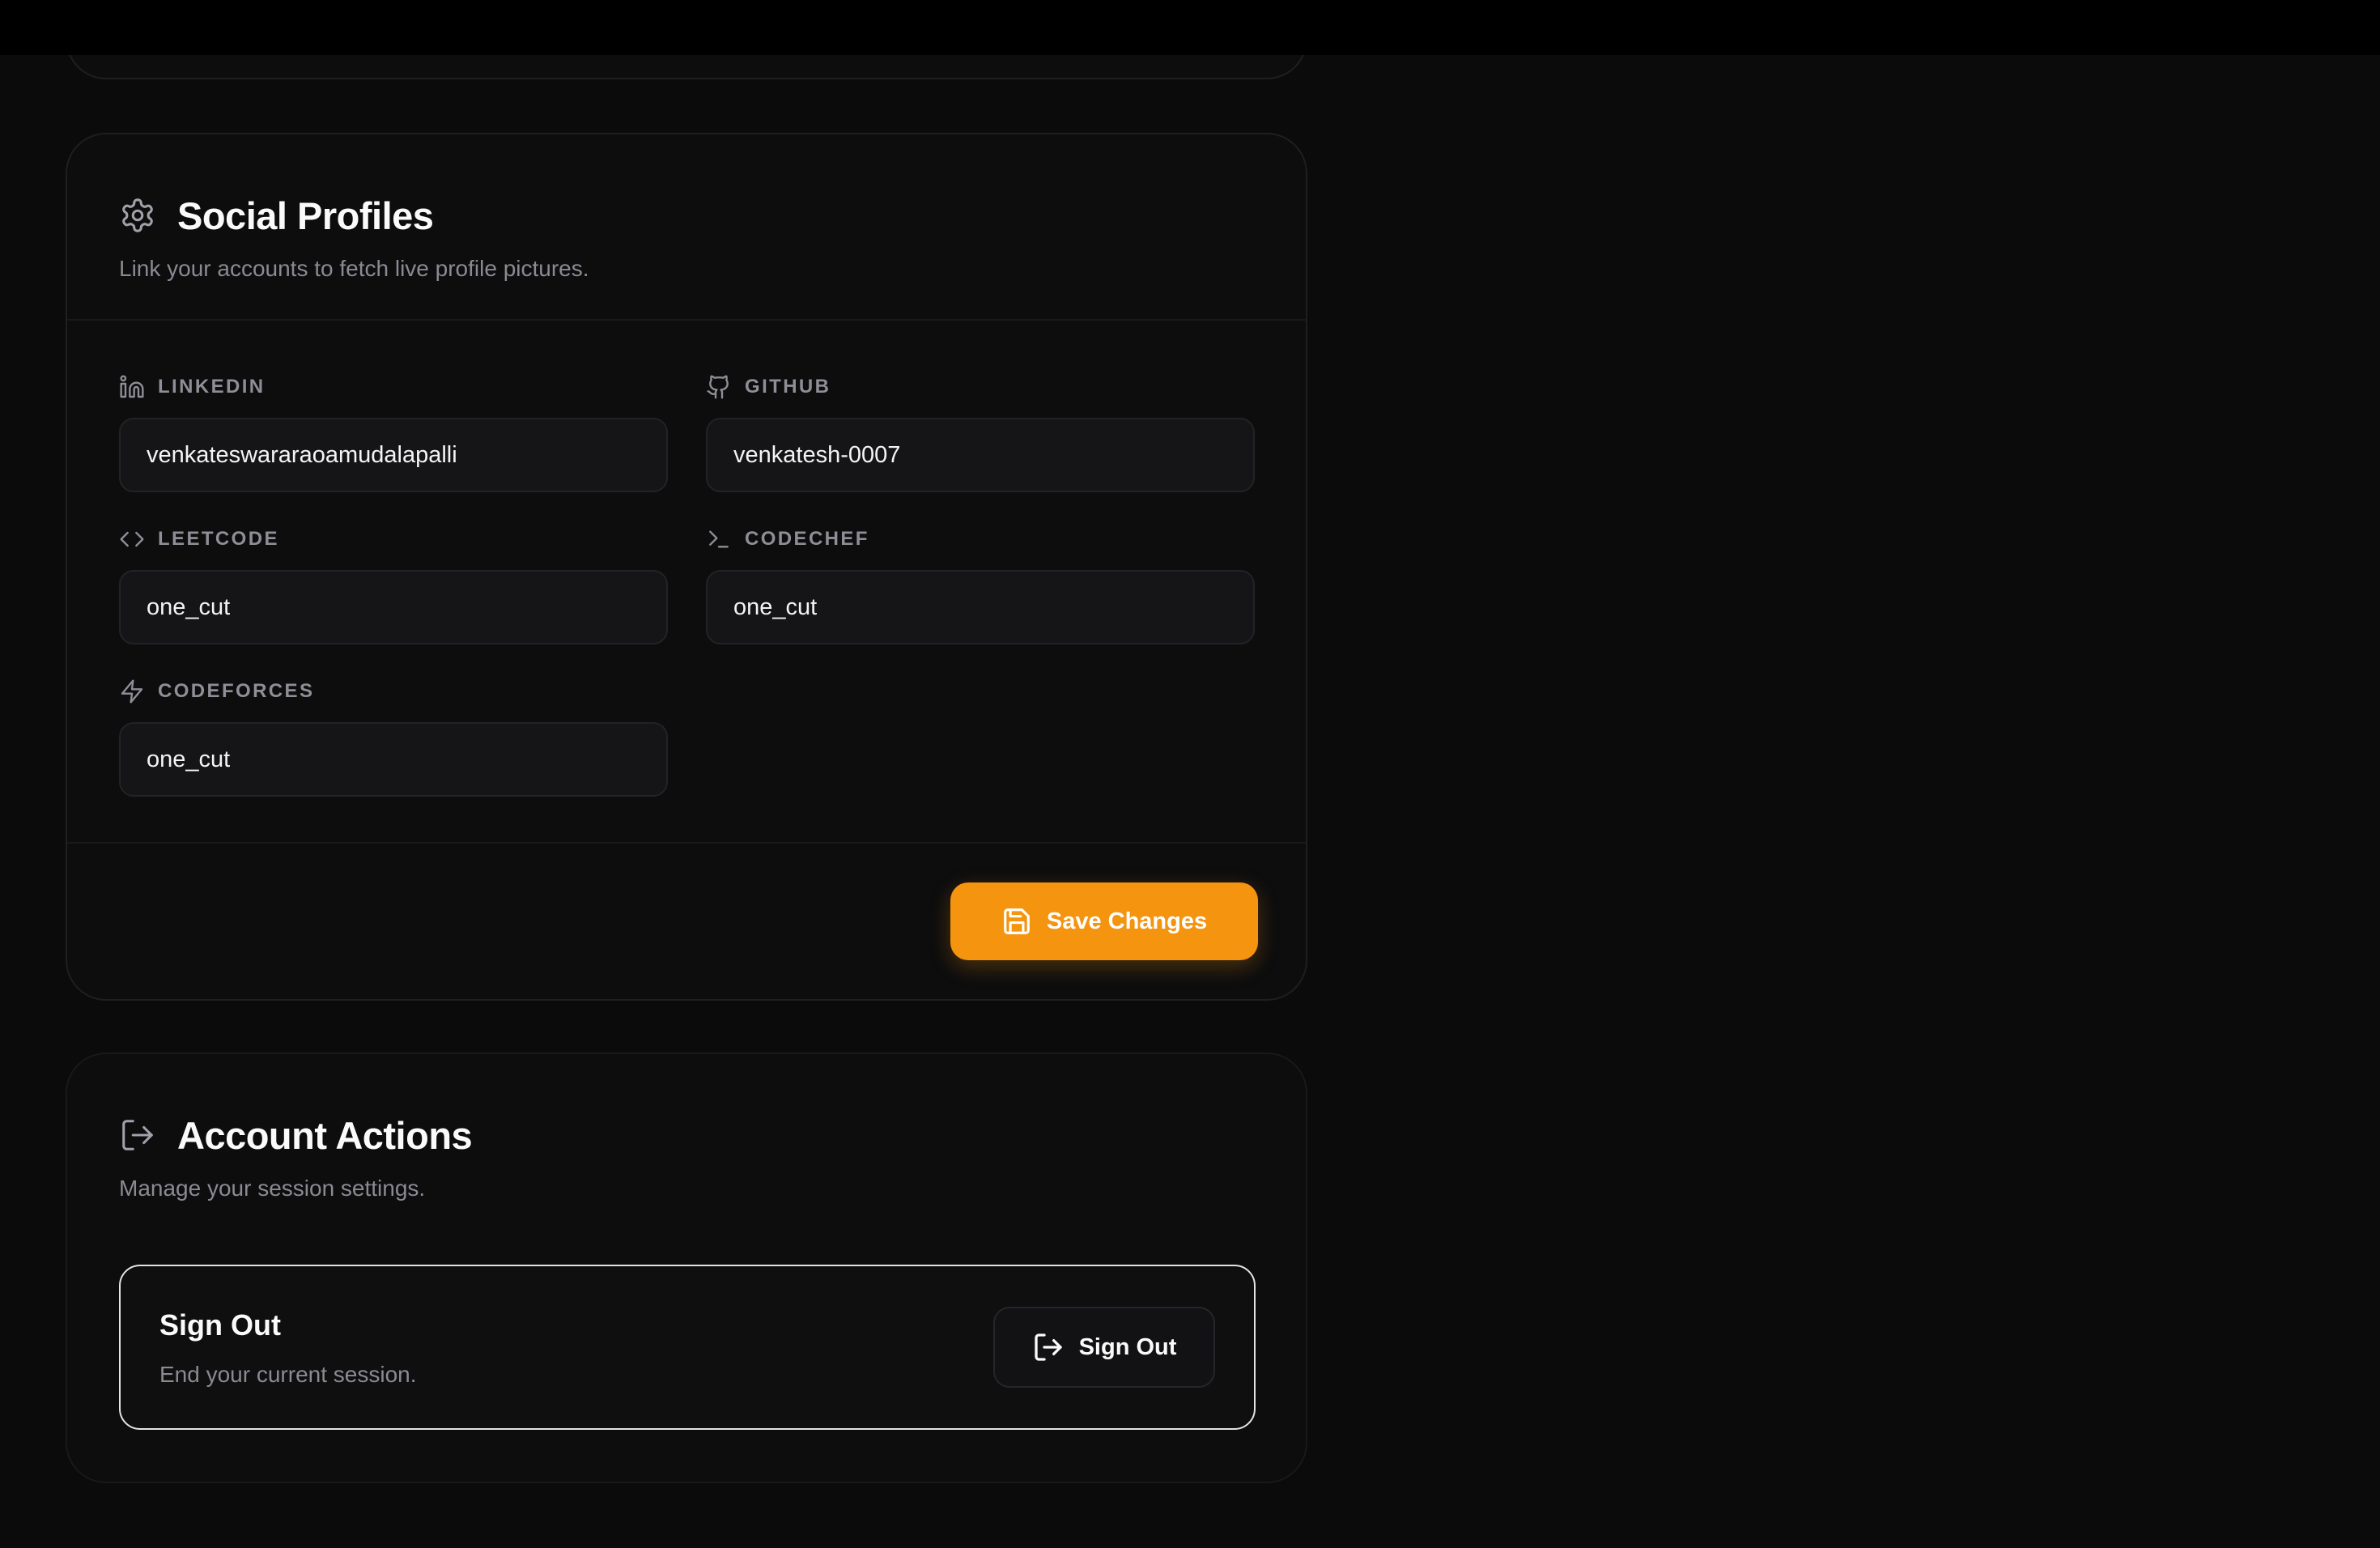  I want to click on sign-out-button: Sign Out, so click(1104, 1348).